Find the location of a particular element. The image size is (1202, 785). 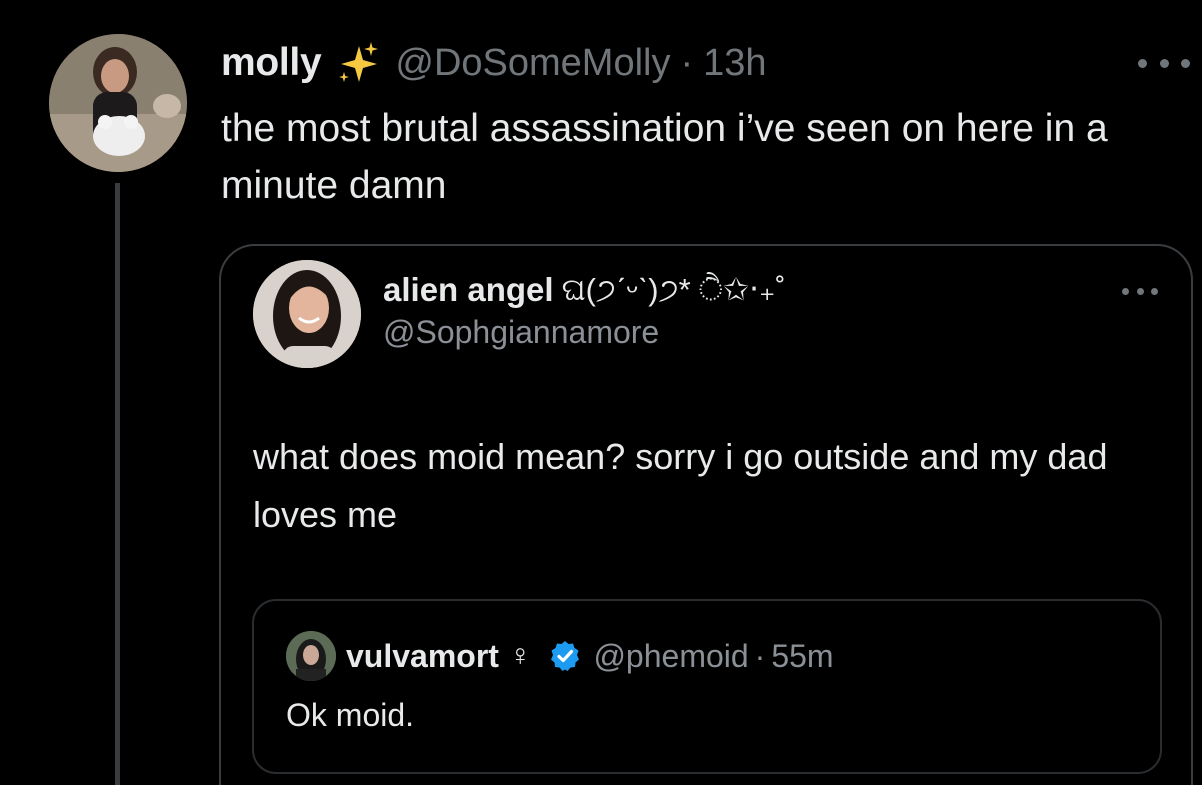

quoted-author-kaomoji: ଘ(੭ˊᵕˋ)੭* ੈ✩‧₊˚ is located at coordinates (673, 289).